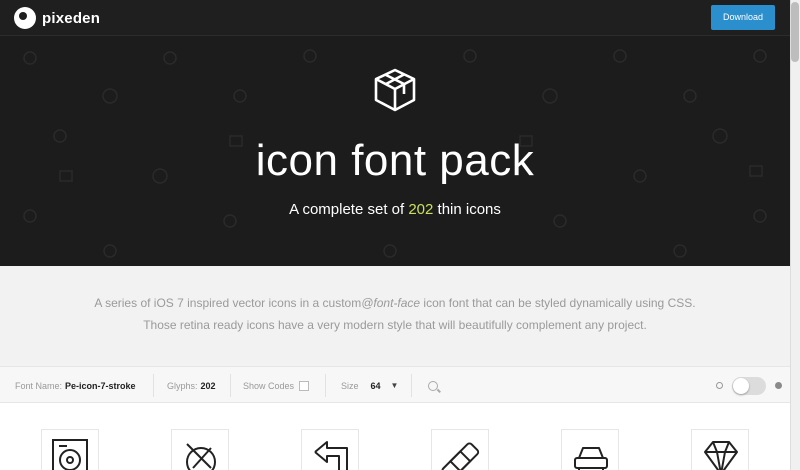  What do you see at coordinates (395, 90) in the screenshot?
I see `box-logo-icon` at bounding box center [395, 90].